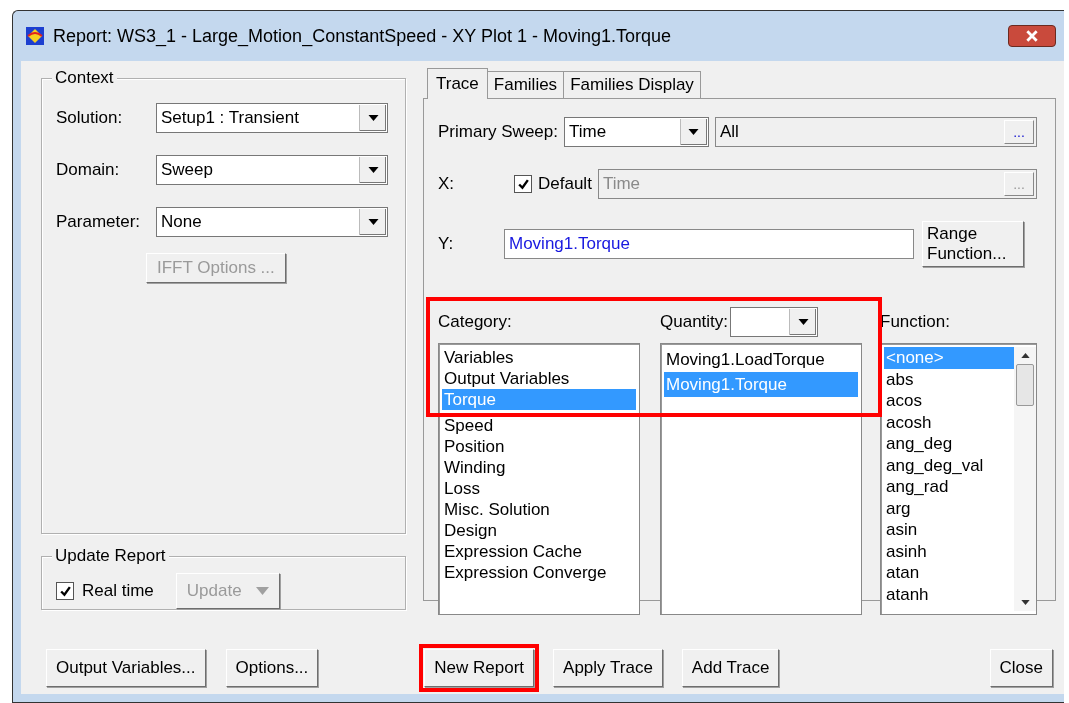 This screenshot has height=703, width=1069. Describe the element at coordinates (1025, 479) in the screenshot. I see `scrollbar` at that location.